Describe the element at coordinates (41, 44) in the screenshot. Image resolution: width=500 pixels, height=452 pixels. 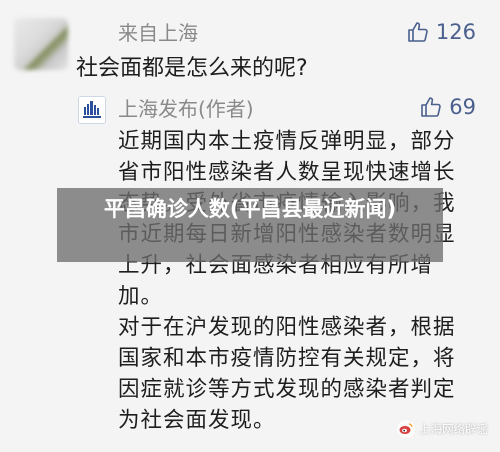
I see `user-avatar-blurred` at that location.